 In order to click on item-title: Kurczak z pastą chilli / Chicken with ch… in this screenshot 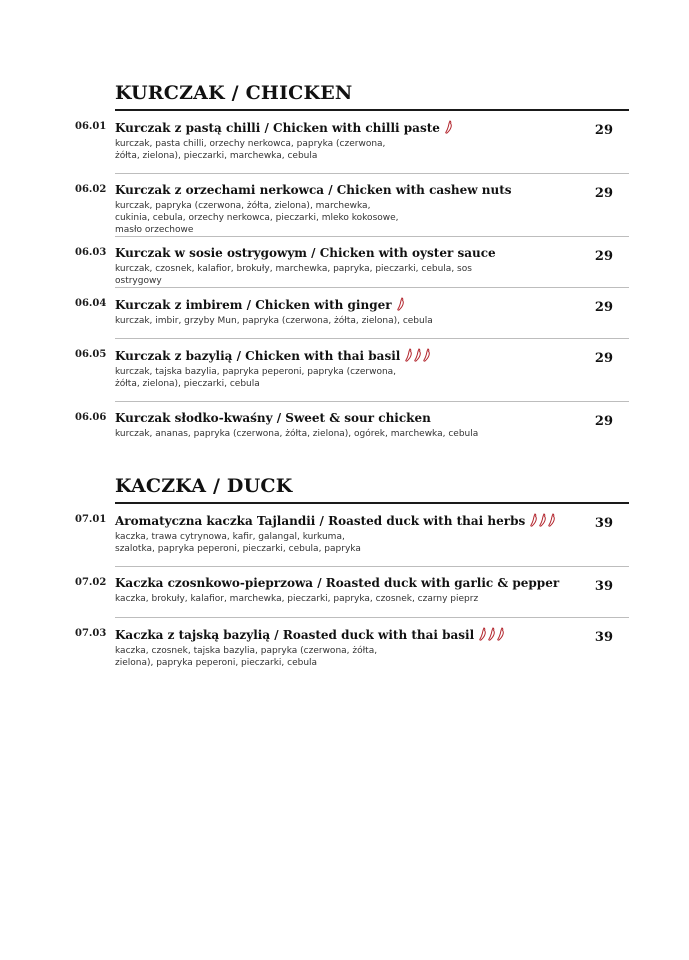, I will do `click(372, 128)`.